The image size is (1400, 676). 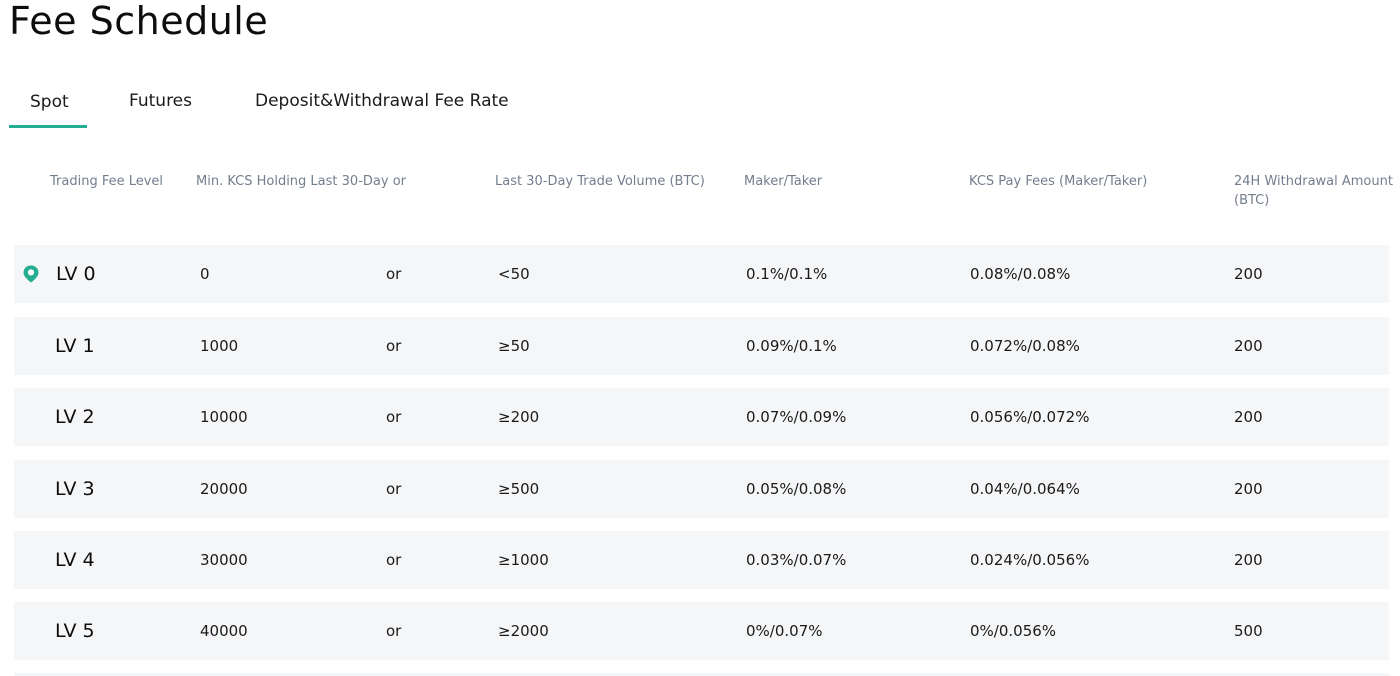 What do you see at coordinates (1030, 560) in the screenshot?
I see `cell-kcs-pay-fees: 0.024%/0.056%` at bounding box center [1030, 560].